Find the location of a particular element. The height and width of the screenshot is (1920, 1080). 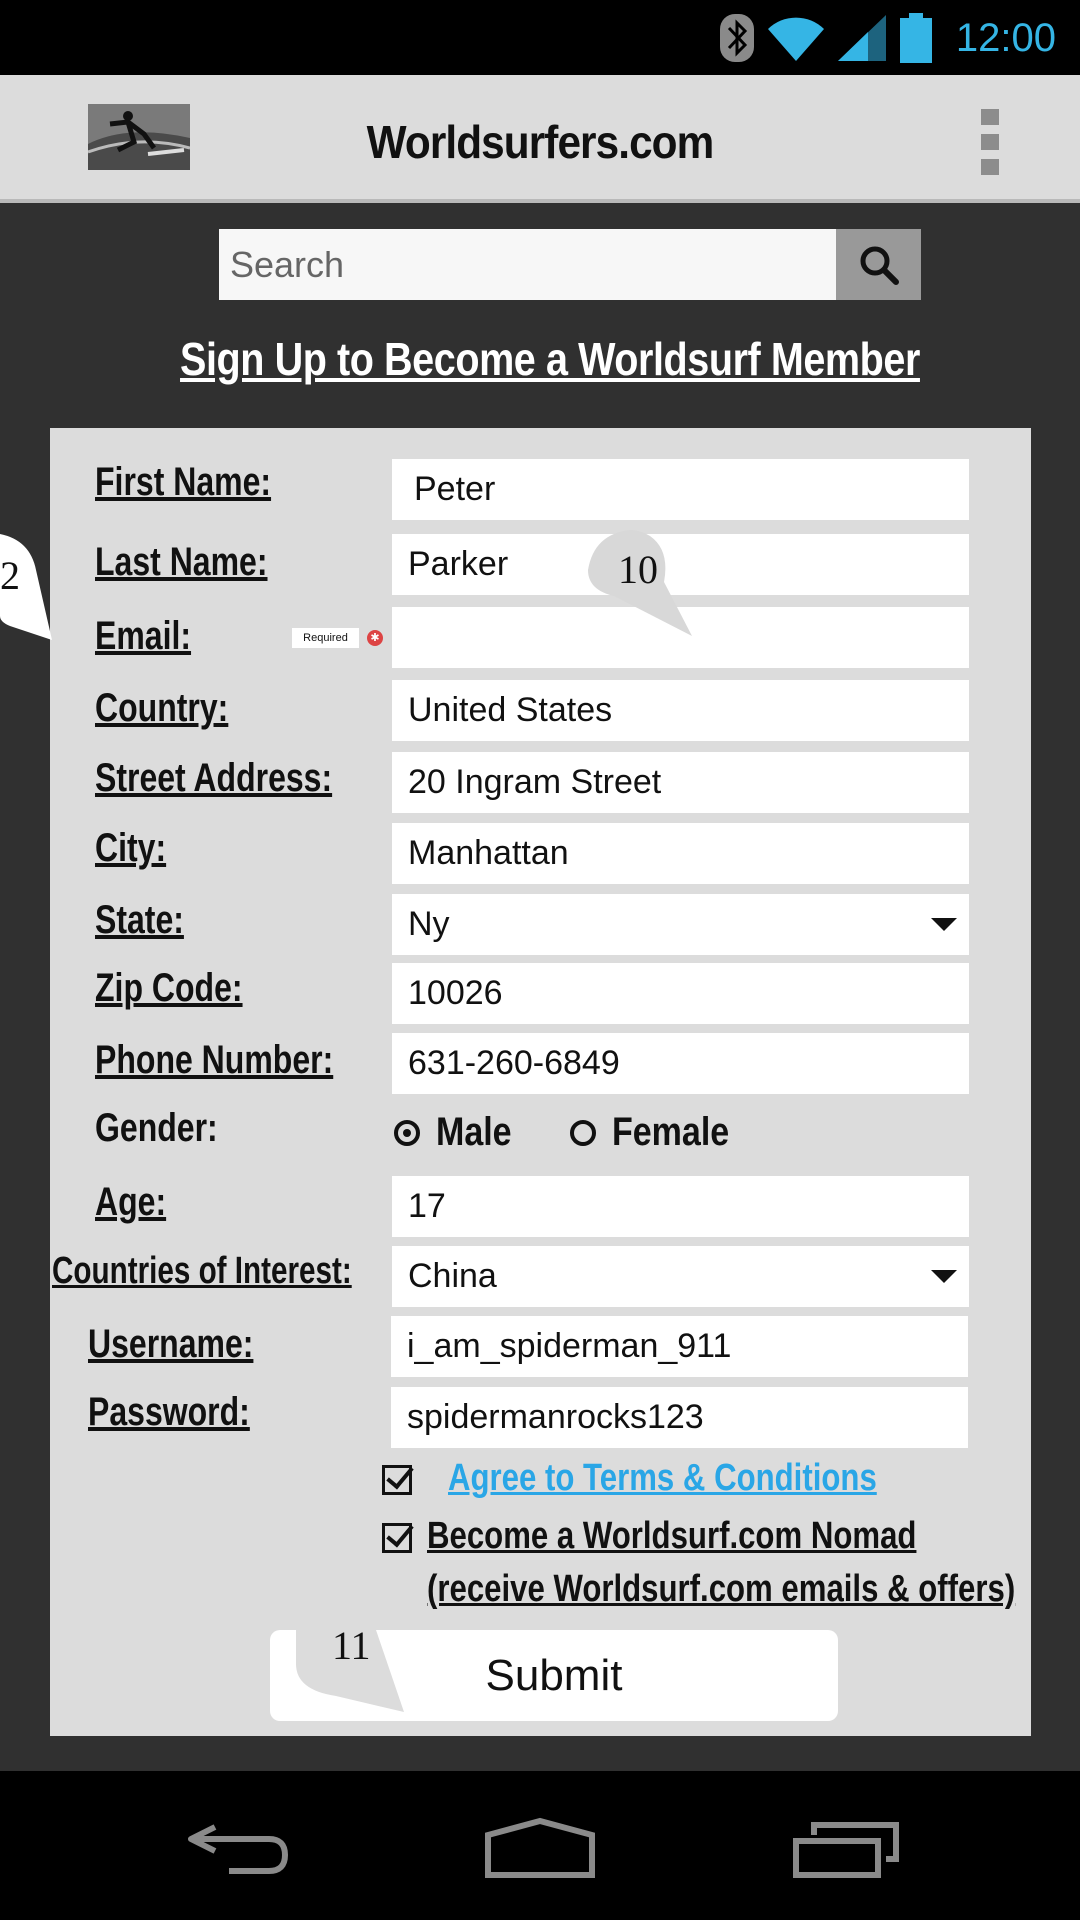

search-input is located at coordinates (527, 264).